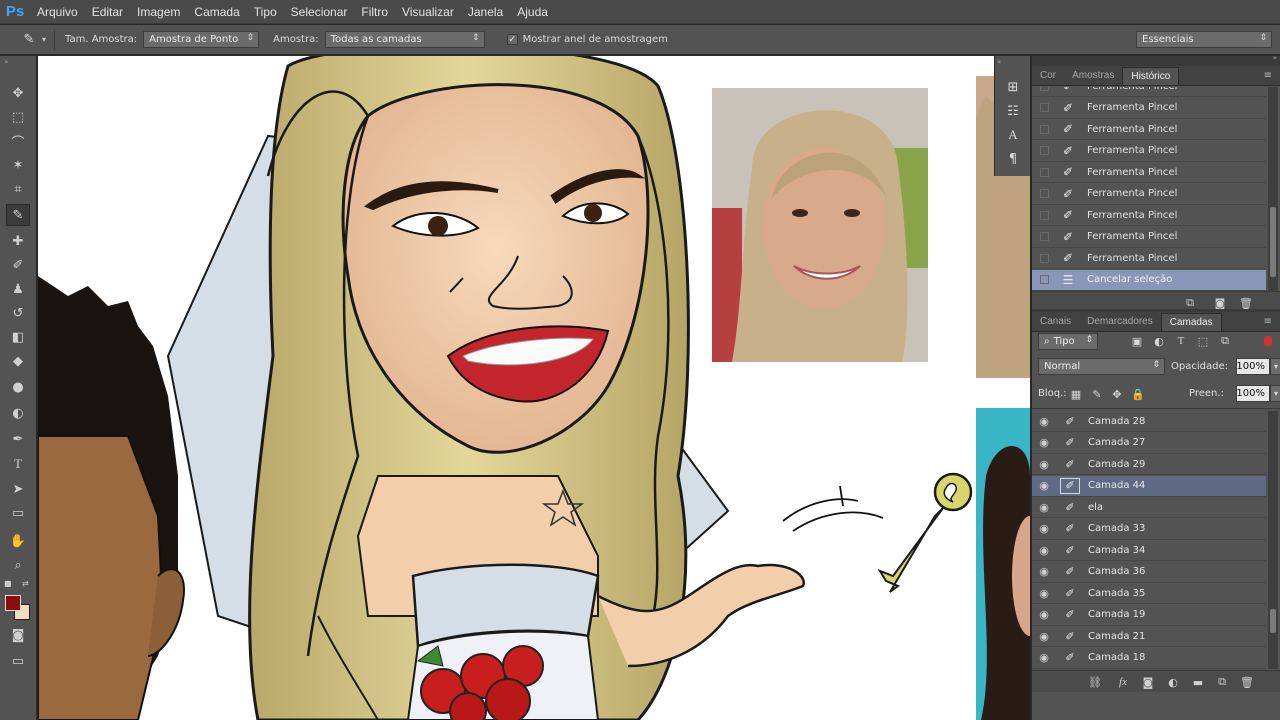 This screenshot has width=1280, height=720. What do you see at coordinates (18, 313) in the screenshot?
I see `history-brush-tool-icon: ↺` at bounding box center [18, 313].